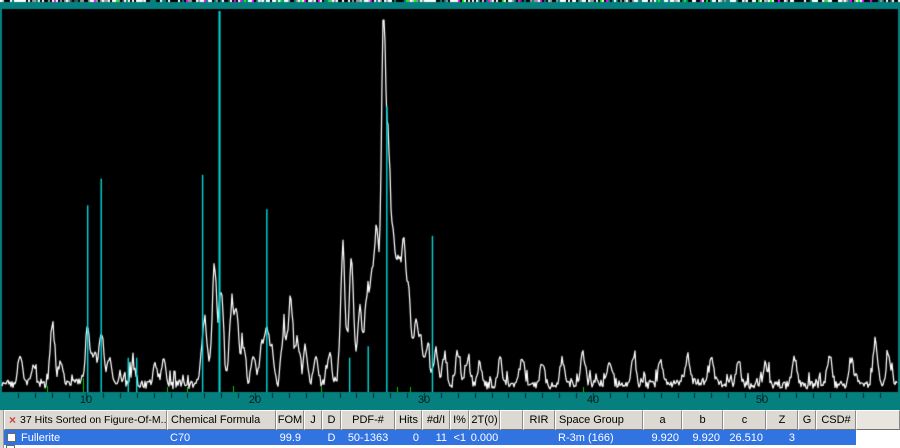  What do you see at coordinates (331, 437) in the screenshot?
I see `row-cell-d: D` at bounding box center [331, 437].